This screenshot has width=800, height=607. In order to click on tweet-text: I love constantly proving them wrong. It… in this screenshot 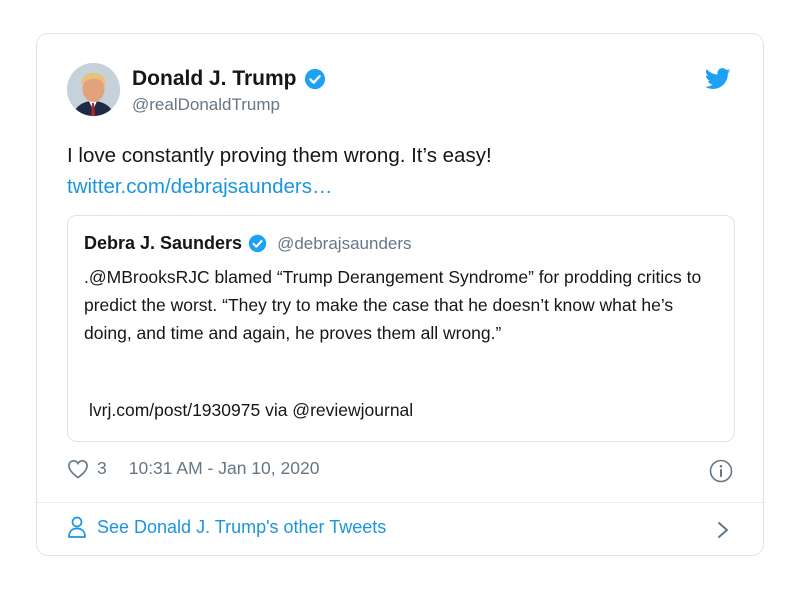, I will do `click(279, 155)`.